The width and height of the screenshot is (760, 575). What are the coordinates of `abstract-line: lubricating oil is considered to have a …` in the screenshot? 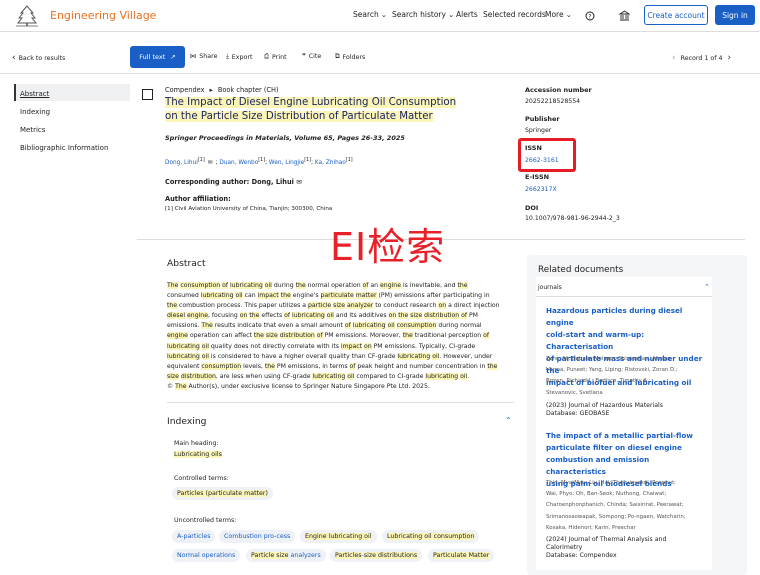 It's located at (330, 356).